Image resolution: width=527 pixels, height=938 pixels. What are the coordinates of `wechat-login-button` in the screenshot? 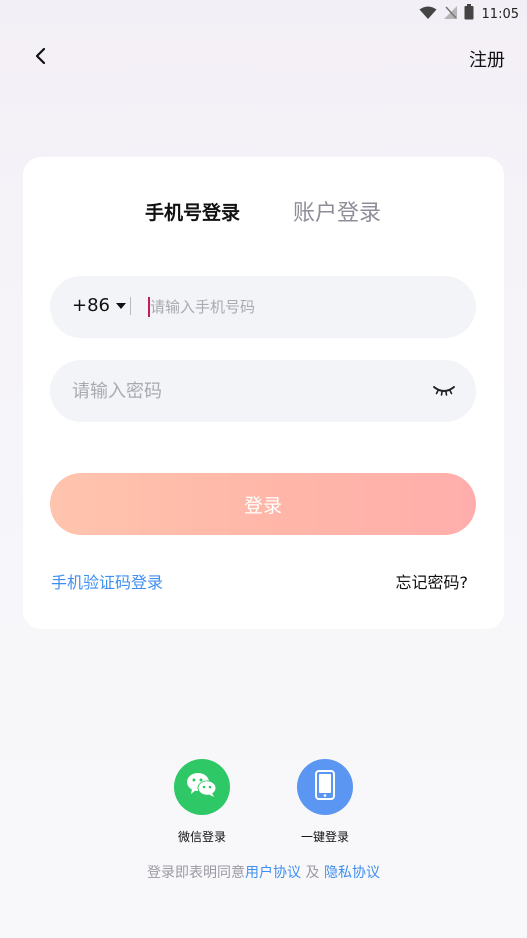 It's located at (202, 787).